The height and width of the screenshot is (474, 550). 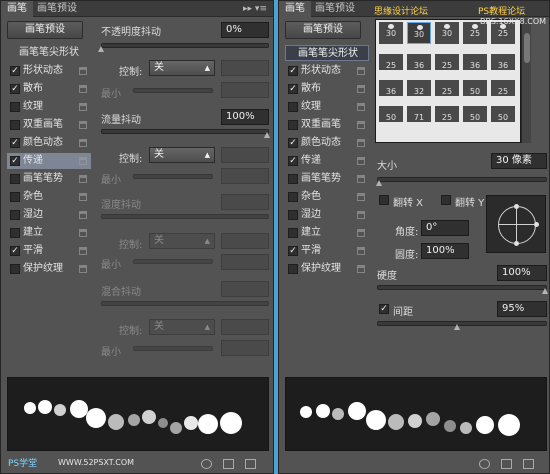 I want to click on angle-value: 0°, so click(x=445, y=228).